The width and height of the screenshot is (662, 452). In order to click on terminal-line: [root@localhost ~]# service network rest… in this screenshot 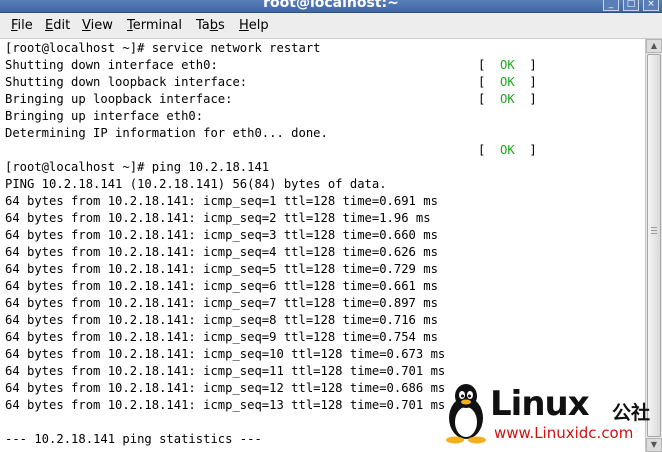, I will do `click(163, 48)`.